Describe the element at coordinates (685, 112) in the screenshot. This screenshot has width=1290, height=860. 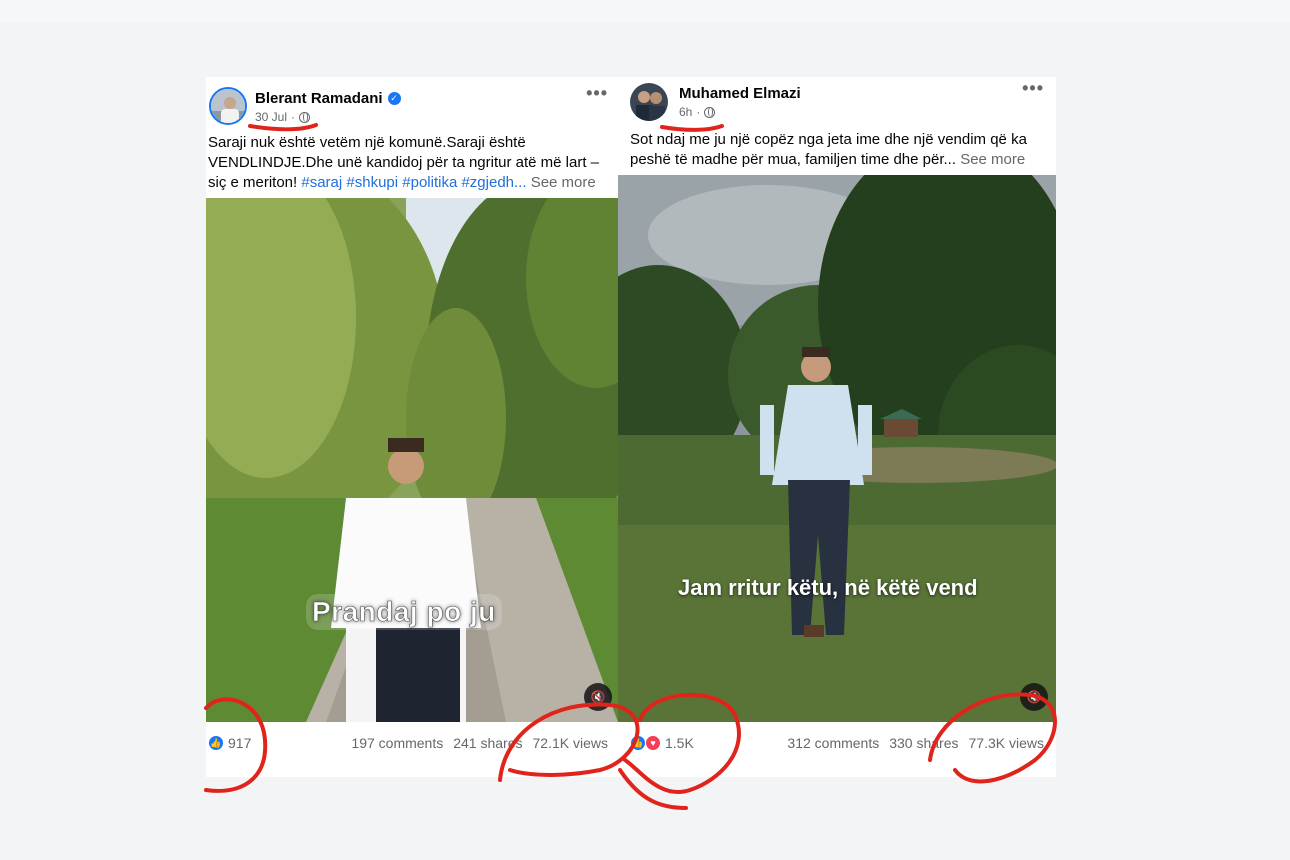
I see `post-date: 6h` at that location.